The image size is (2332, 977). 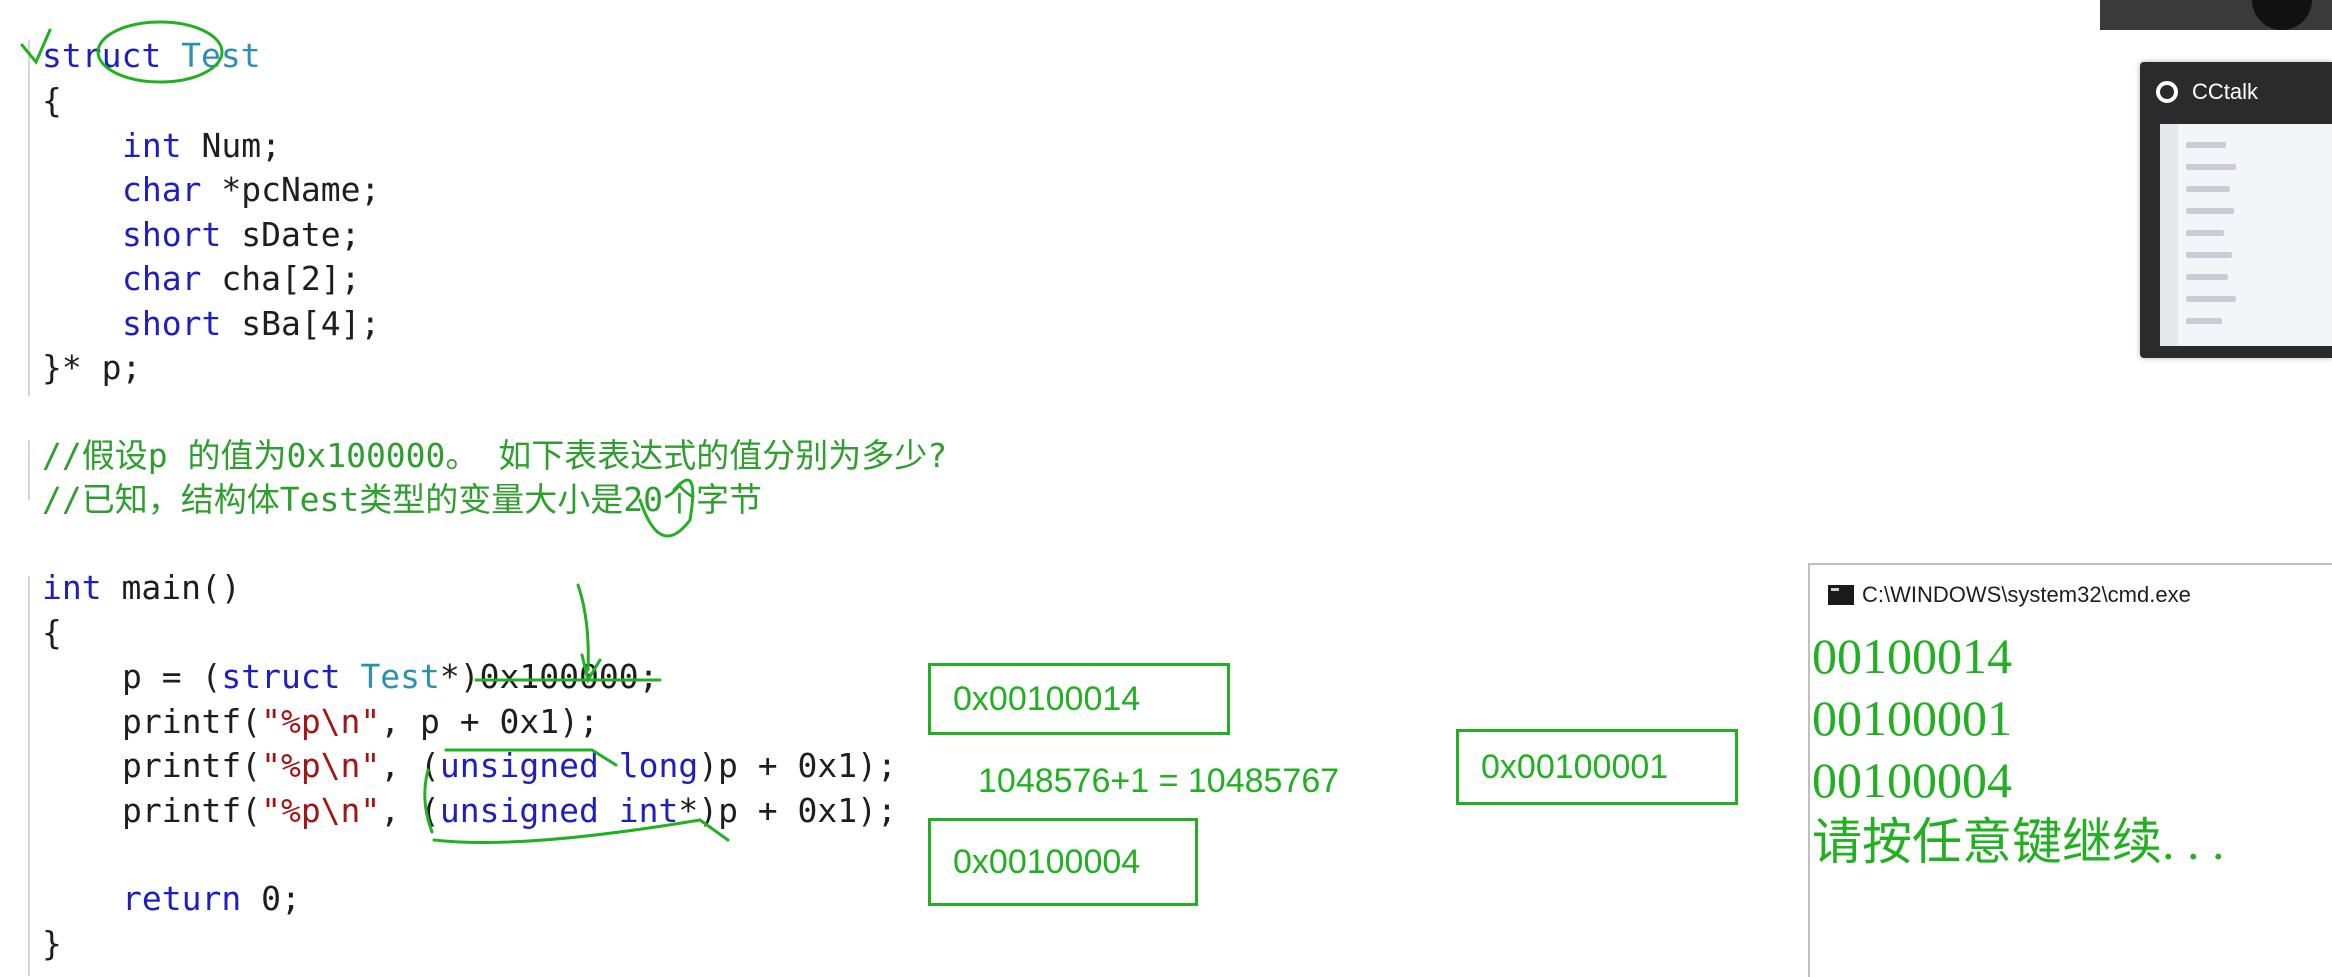 I want to click on cctalk-title: CCtalk, so click(x=2225, y=91).